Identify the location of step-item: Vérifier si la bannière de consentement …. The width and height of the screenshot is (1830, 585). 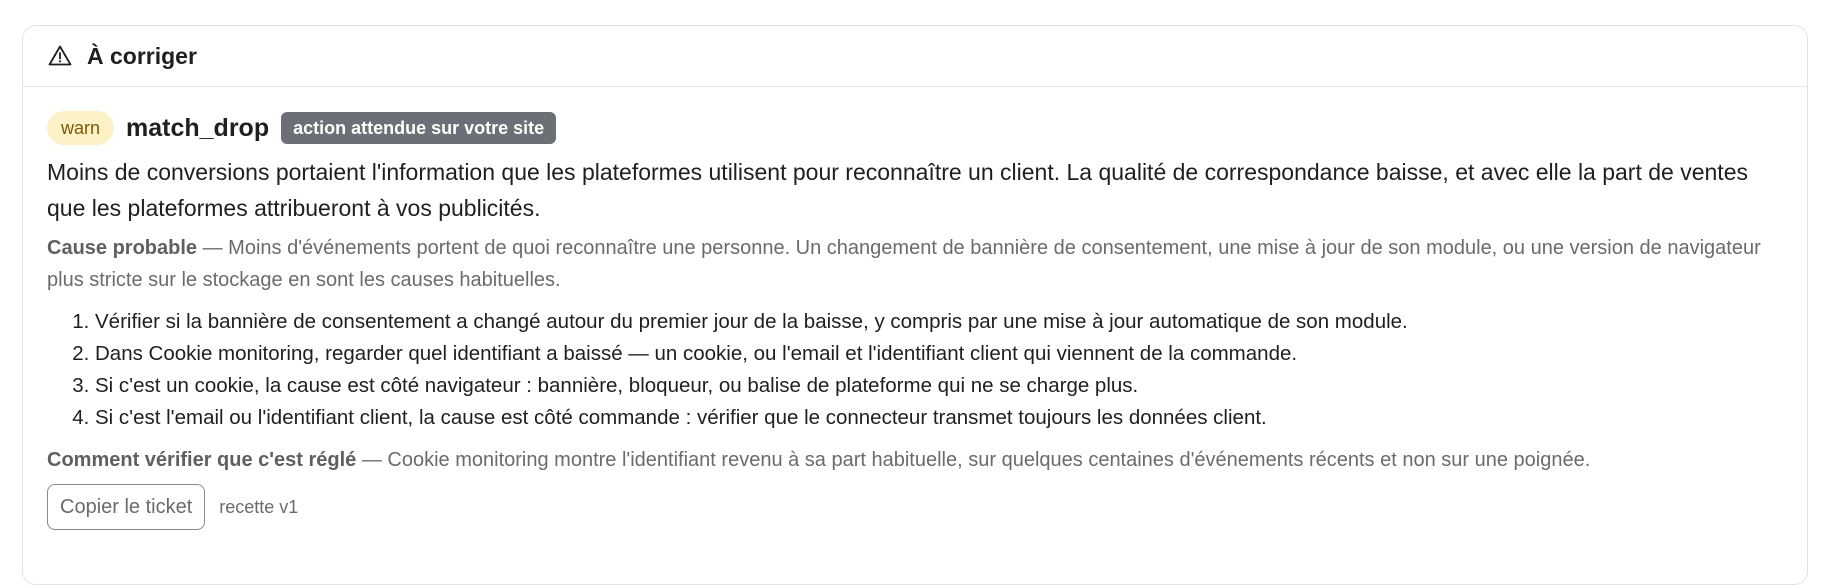
(939, 322).